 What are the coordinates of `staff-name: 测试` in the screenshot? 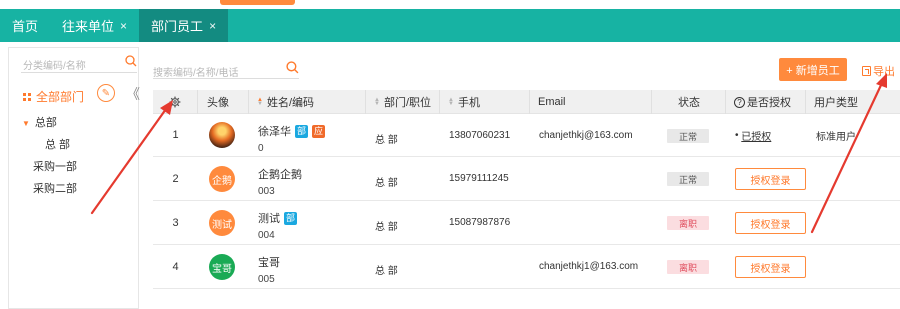 It's located at (269, 219).